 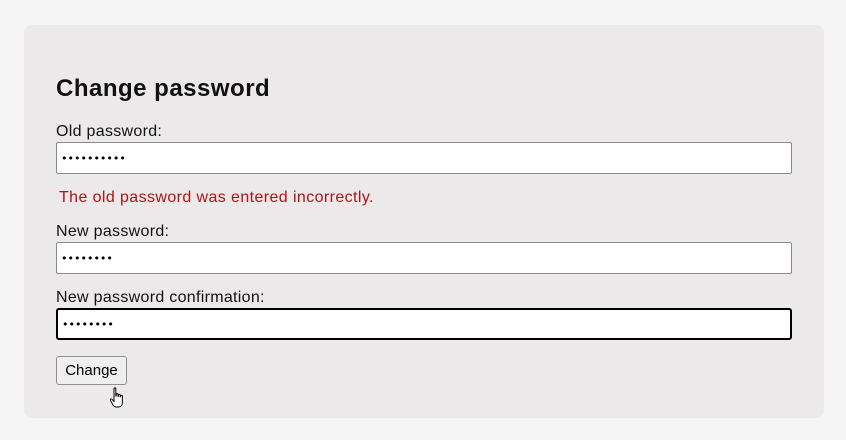 What do you see at coordinates (91, 370) in the screenshot?
I see `change-button: Change` at bounding box center [91, 370].